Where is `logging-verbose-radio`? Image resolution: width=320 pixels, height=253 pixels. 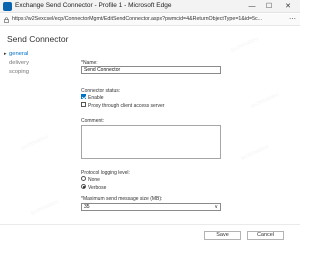
logging-verbose-radio is located at coordinates (83, 187).